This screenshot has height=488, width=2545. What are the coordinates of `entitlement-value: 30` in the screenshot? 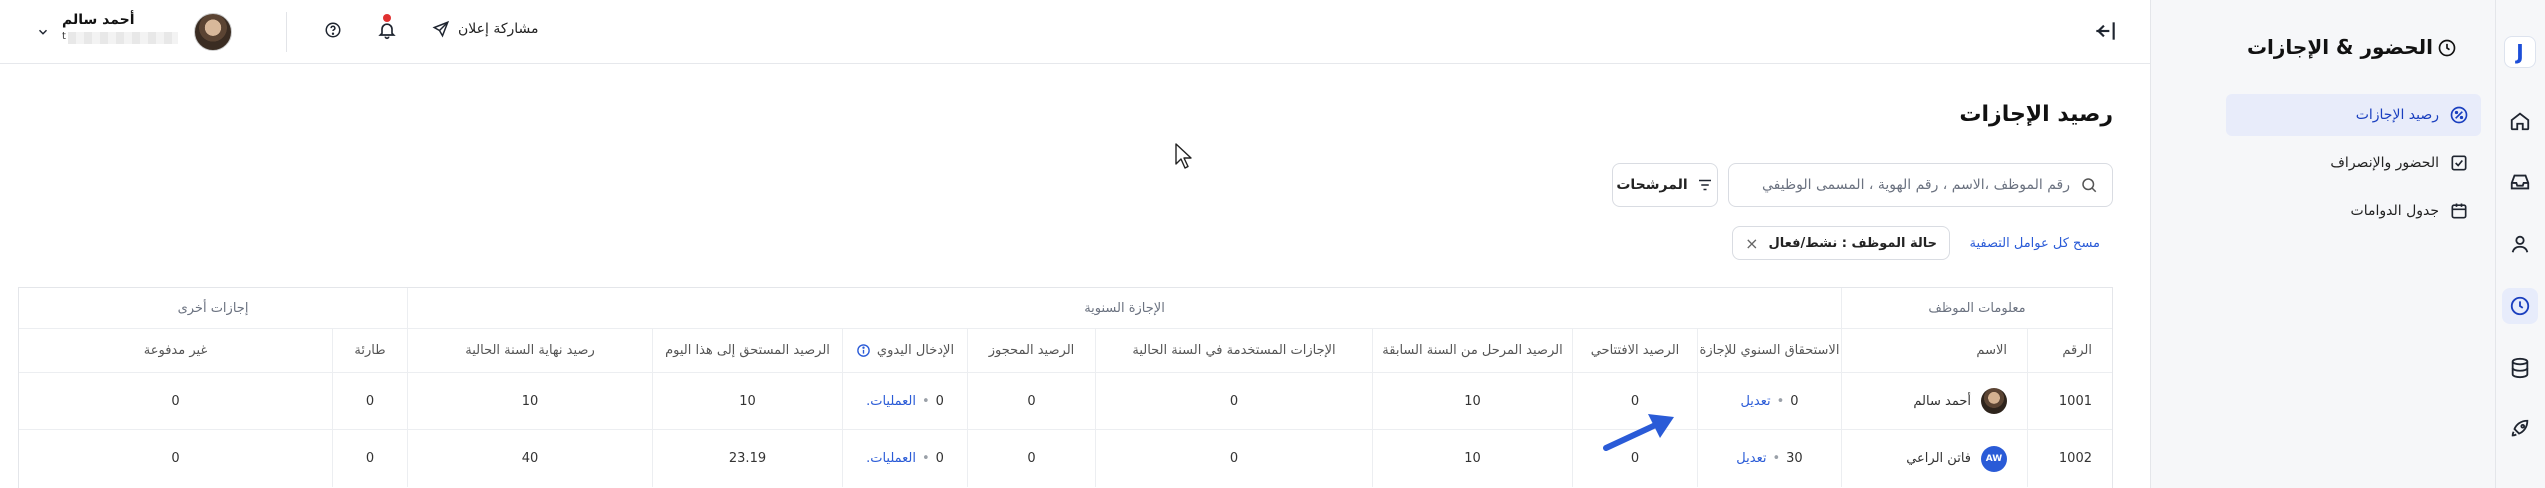 It's located at (1794, 458).